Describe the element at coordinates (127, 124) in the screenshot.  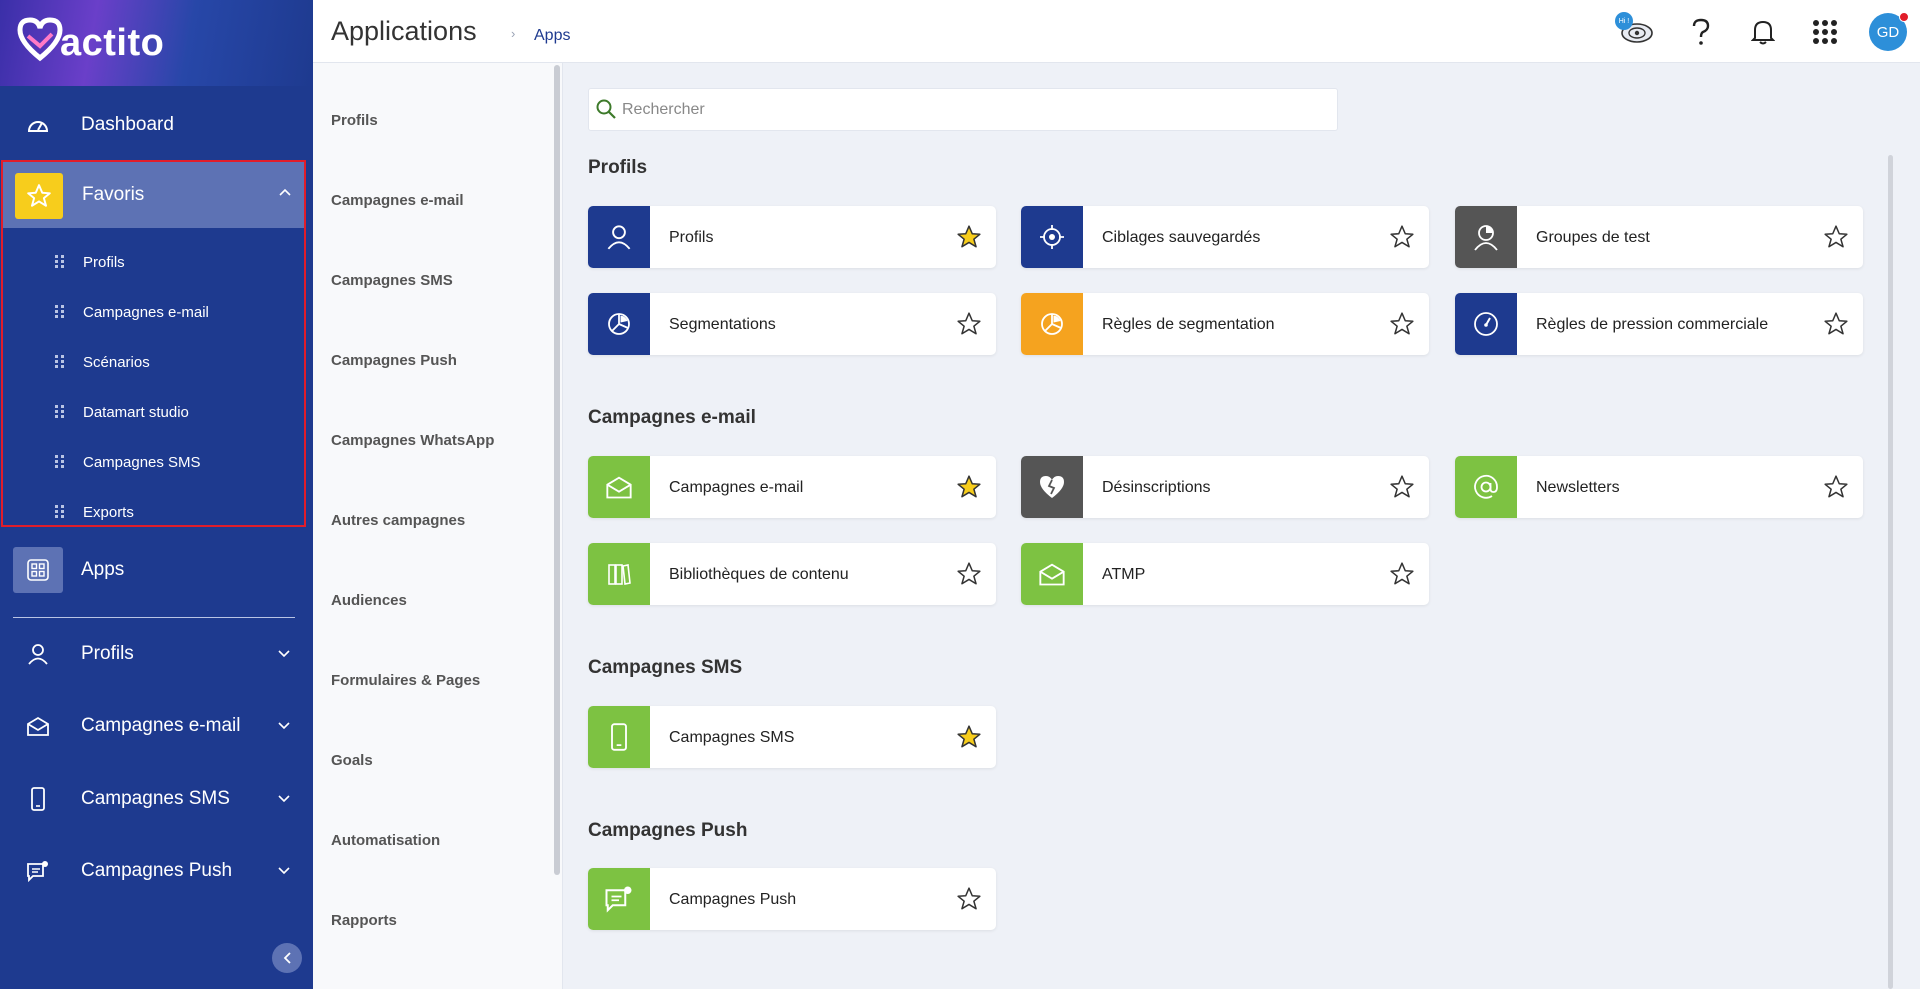
I see `sidebar-item-label: Dashboard` at that location.